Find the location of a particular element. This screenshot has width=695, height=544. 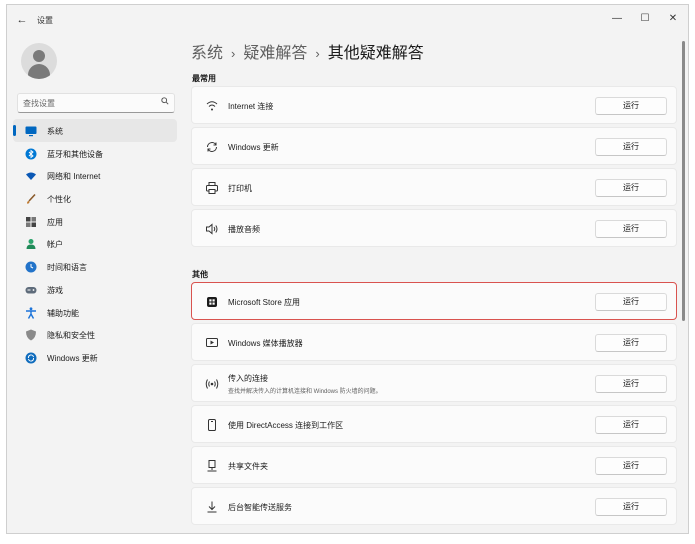

title-bar: ← 设置 — ☐ ✕ is located at coordinates (347, 20).